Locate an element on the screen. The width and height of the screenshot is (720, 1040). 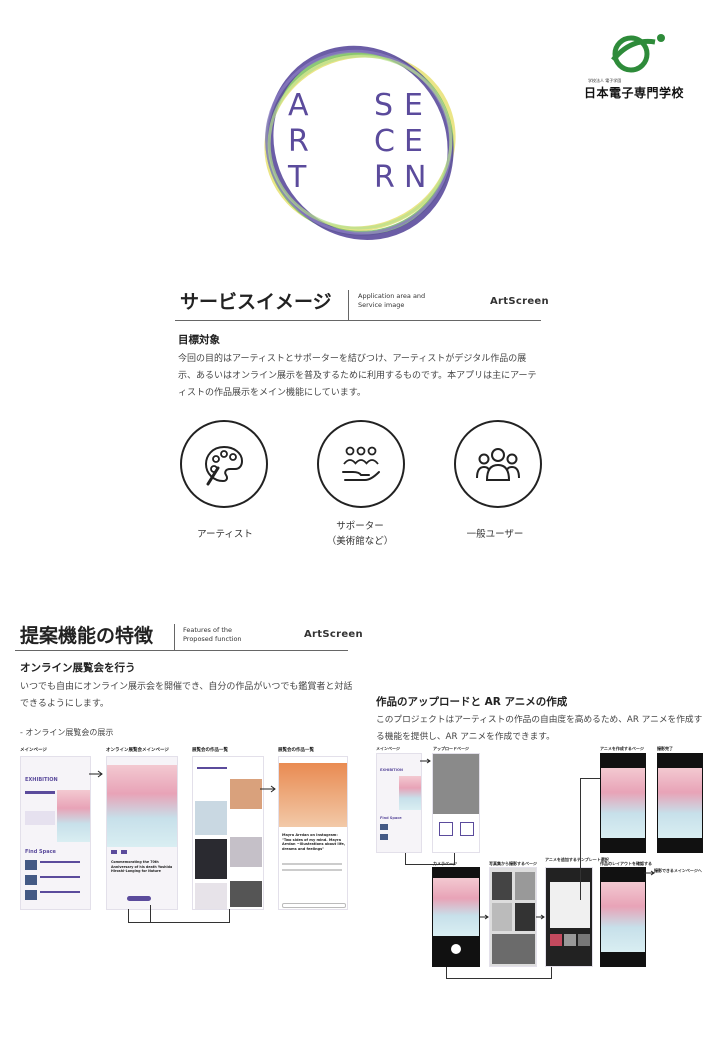
logo-letter: C is located at coordinates (385, 141).